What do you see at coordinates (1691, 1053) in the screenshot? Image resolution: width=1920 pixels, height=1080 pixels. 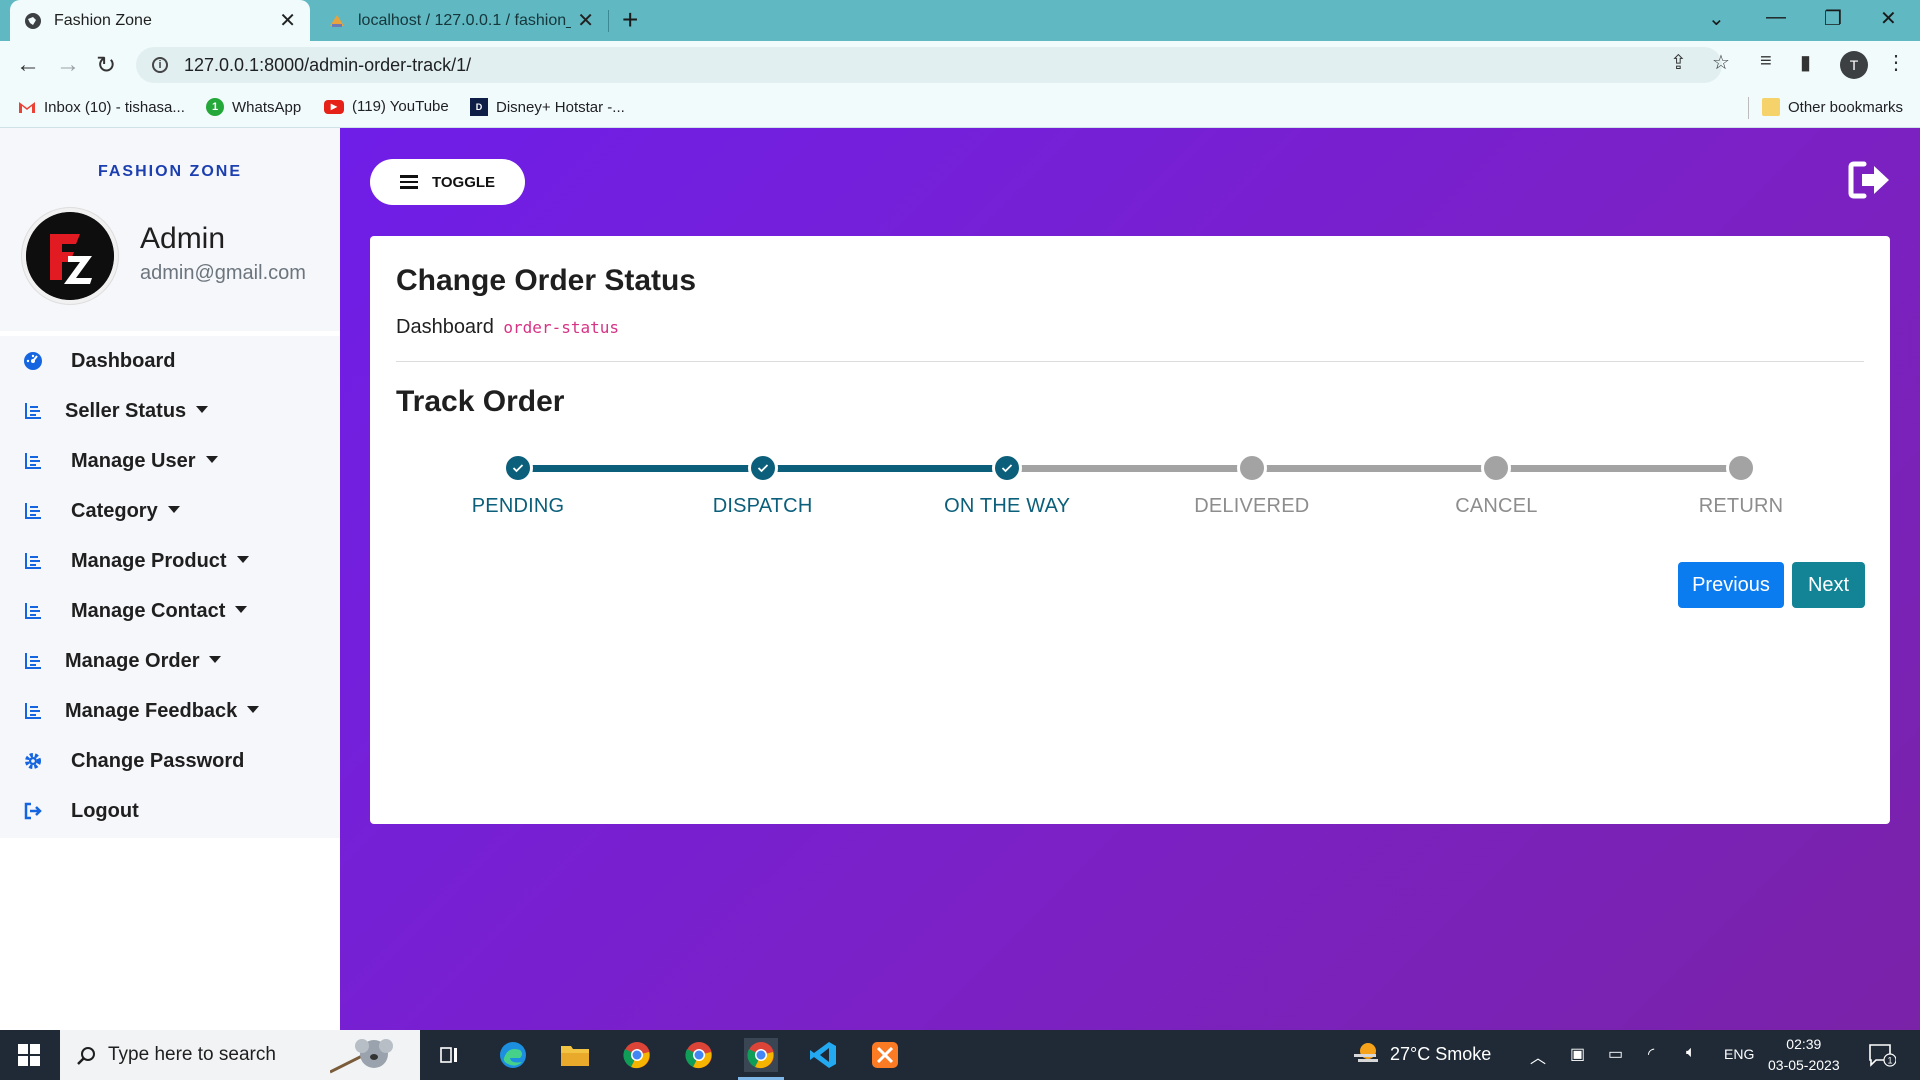 I see `volume-icon: 🔈︎` at bounding box center [1691, 1053].